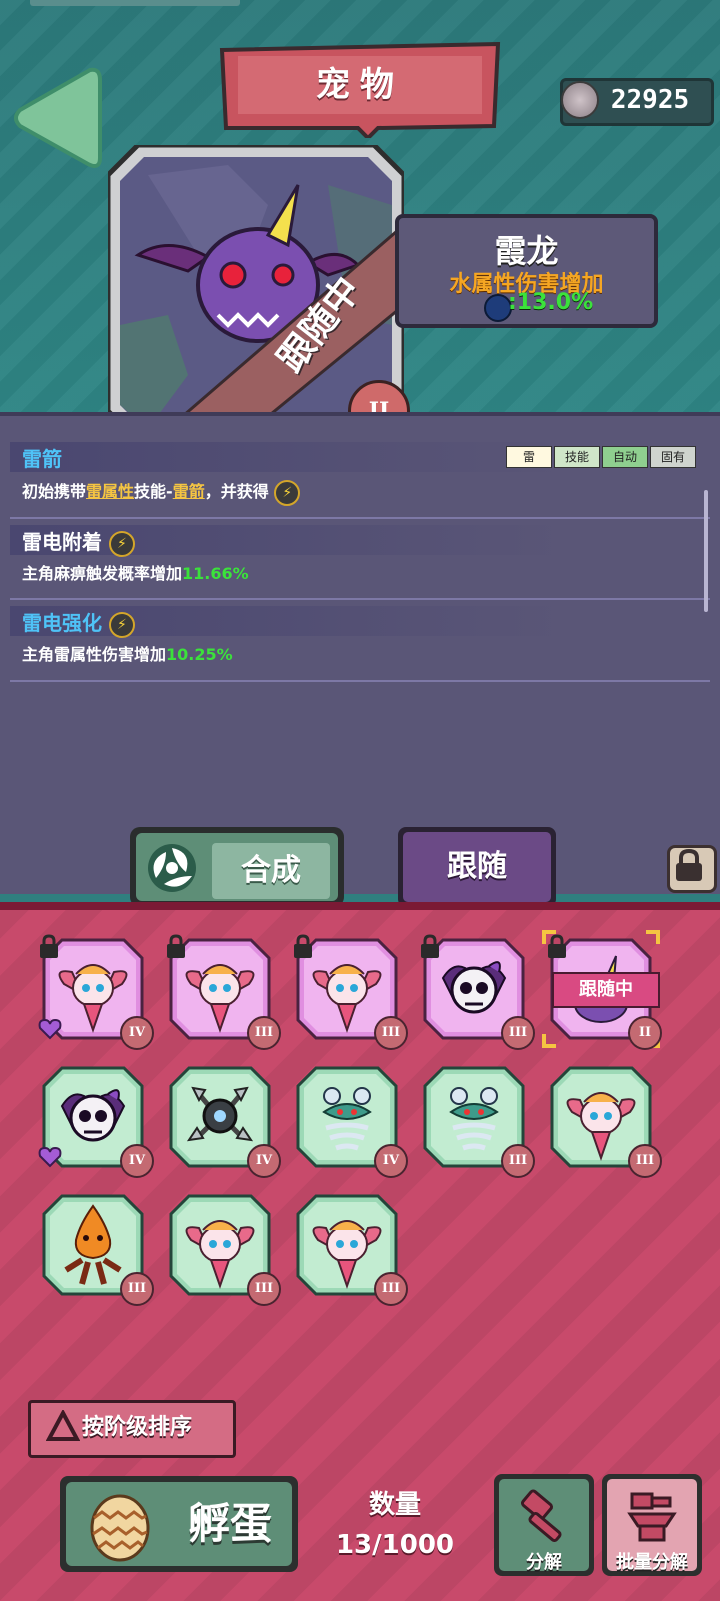  What do you see at coordinates (229, 1523) in the screenshot?
I see `hatch-label: 孵蛋` at bounding box center [229, 1523].